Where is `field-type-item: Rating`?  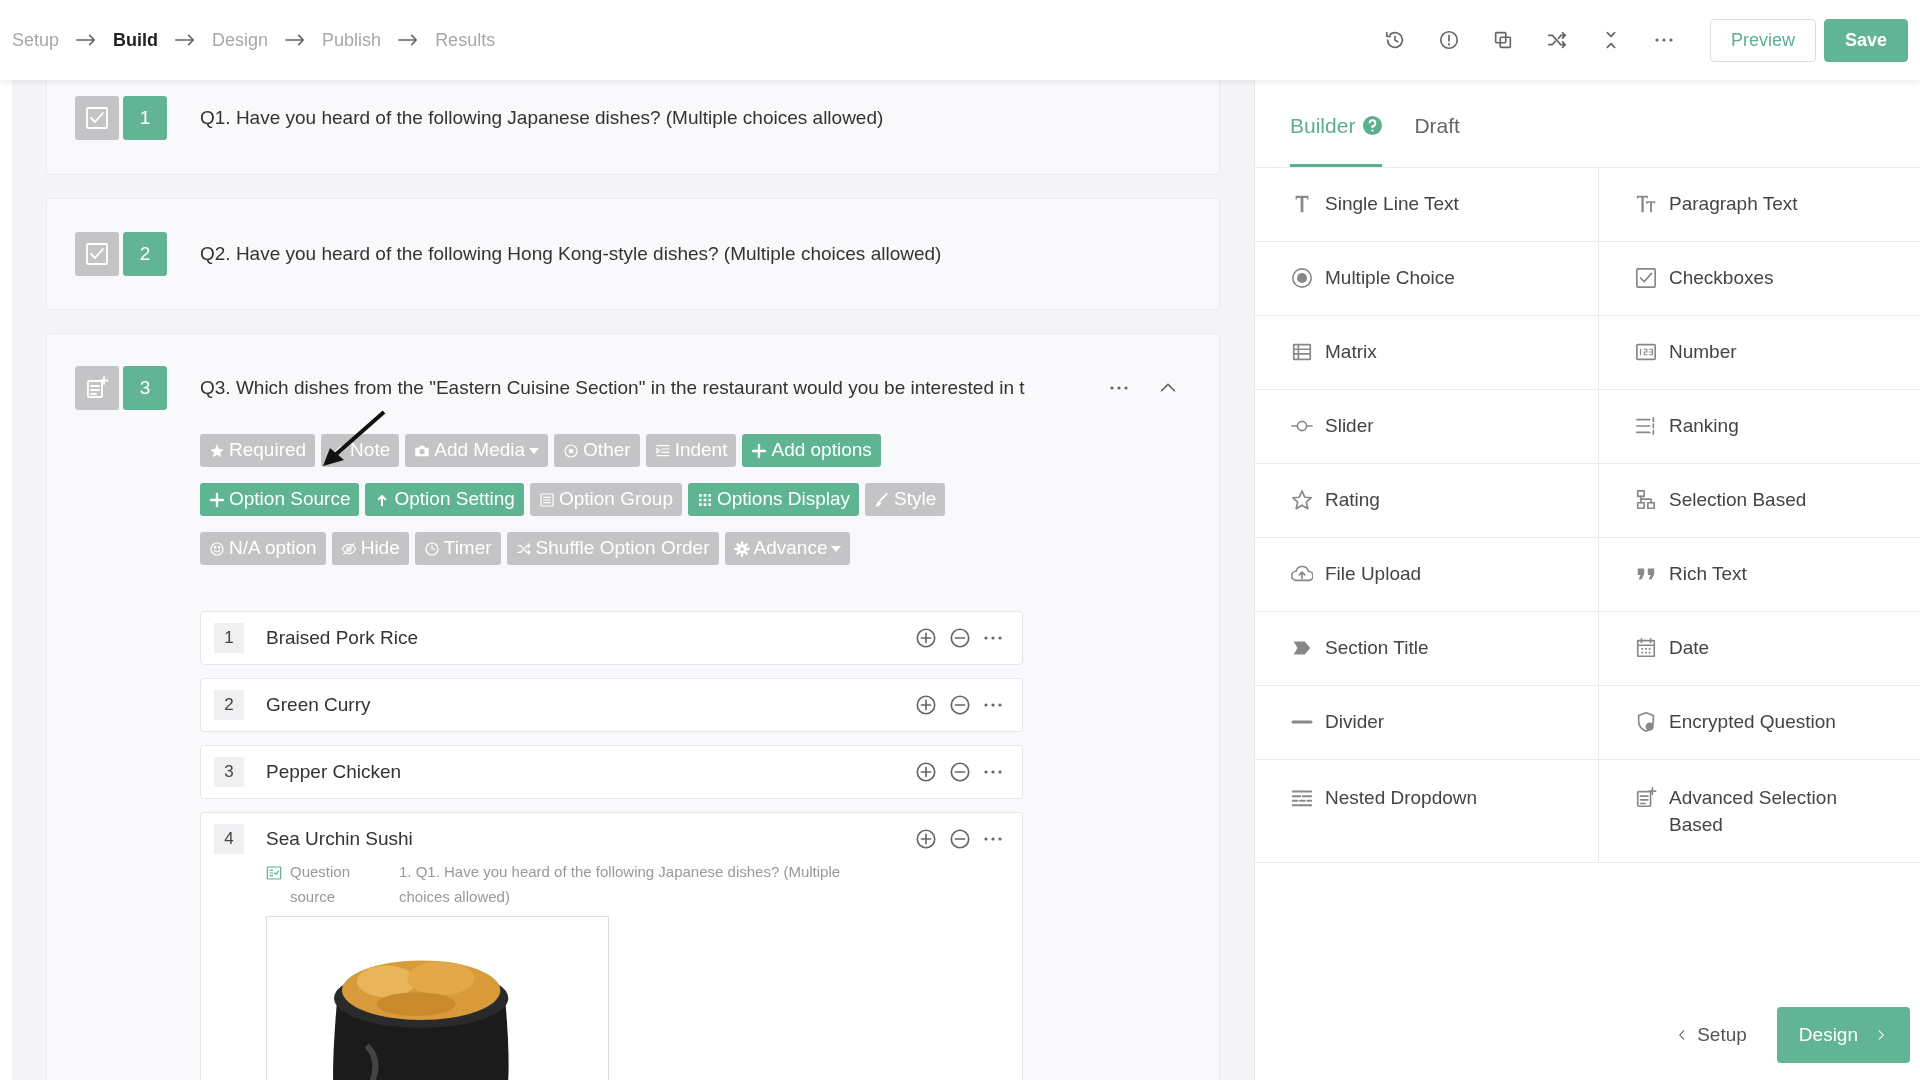 field-type-item: Rating is located at coordinates (1427, 500).